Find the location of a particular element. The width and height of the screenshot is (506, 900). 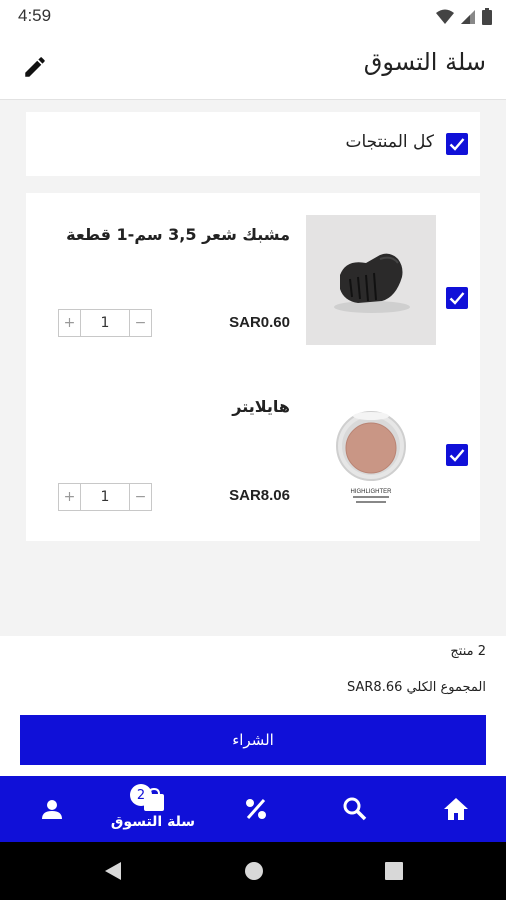

nav-search is located at coordinates (355, 809).